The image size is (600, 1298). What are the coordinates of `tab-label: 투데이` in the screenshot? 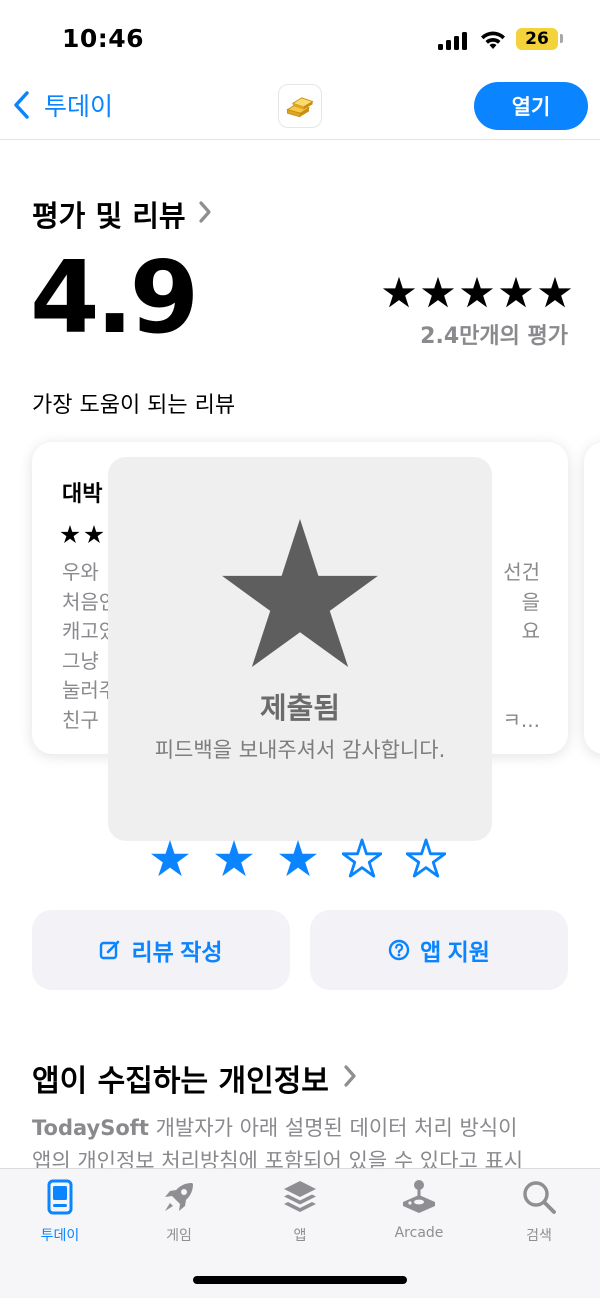 It's located at (60, 1236).